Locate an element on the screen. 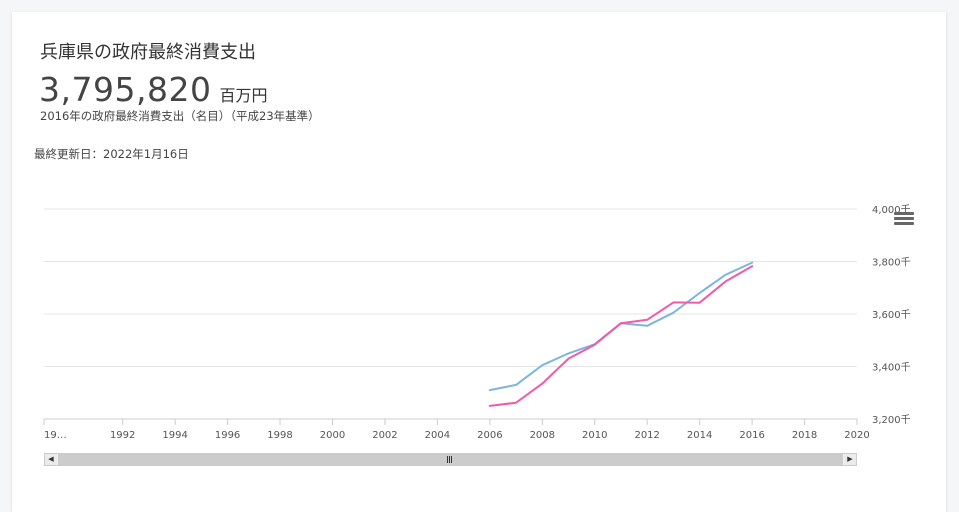 The height and width of the screenshot is (512, 959). x-tick-label: 1994 is located at coordinates (174, 435).